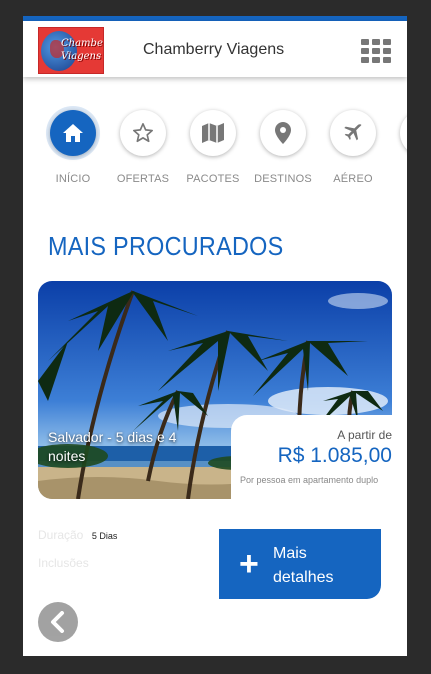 The height and width of the screenshot is (674, 431). I want to click on chevron-left-icon, so click(57, 622).